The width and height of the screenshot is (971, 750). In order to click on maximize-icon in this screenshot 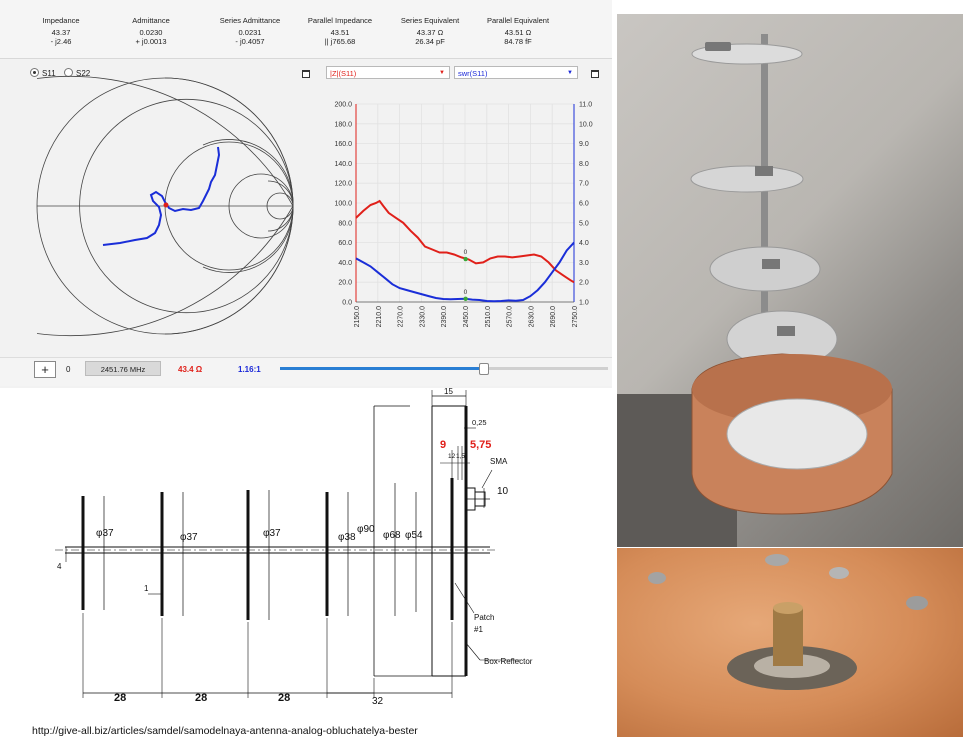, I will do `click(595, 74)`.